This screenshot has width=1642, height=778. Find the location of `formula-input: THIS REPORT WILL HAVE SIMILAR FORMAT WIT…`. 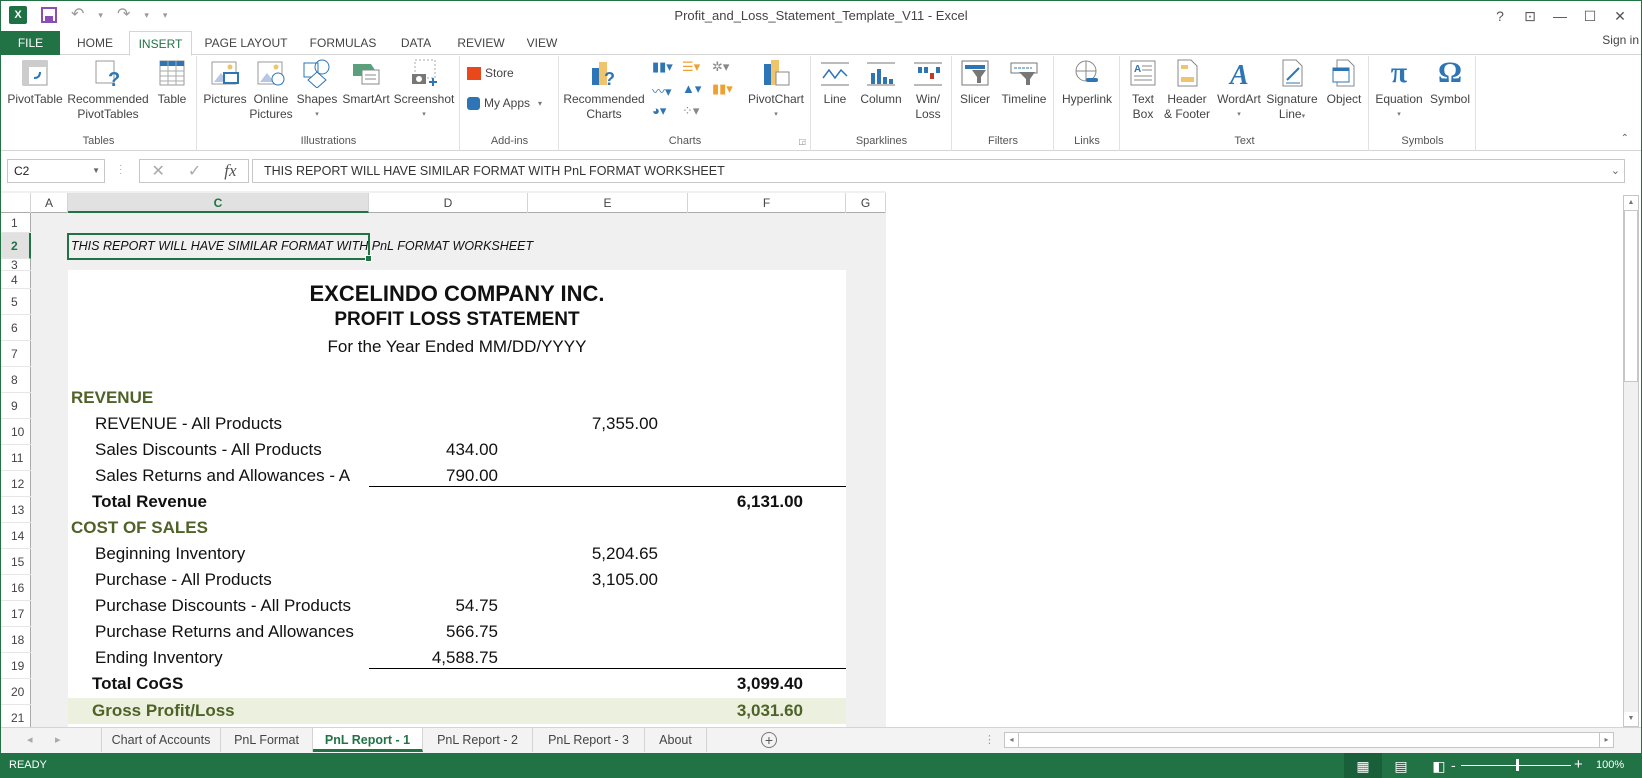

formula-input: THIS REPORT WILL HAVE SIMILAR FORMAT WIT… is located at coordinates (938, 171).